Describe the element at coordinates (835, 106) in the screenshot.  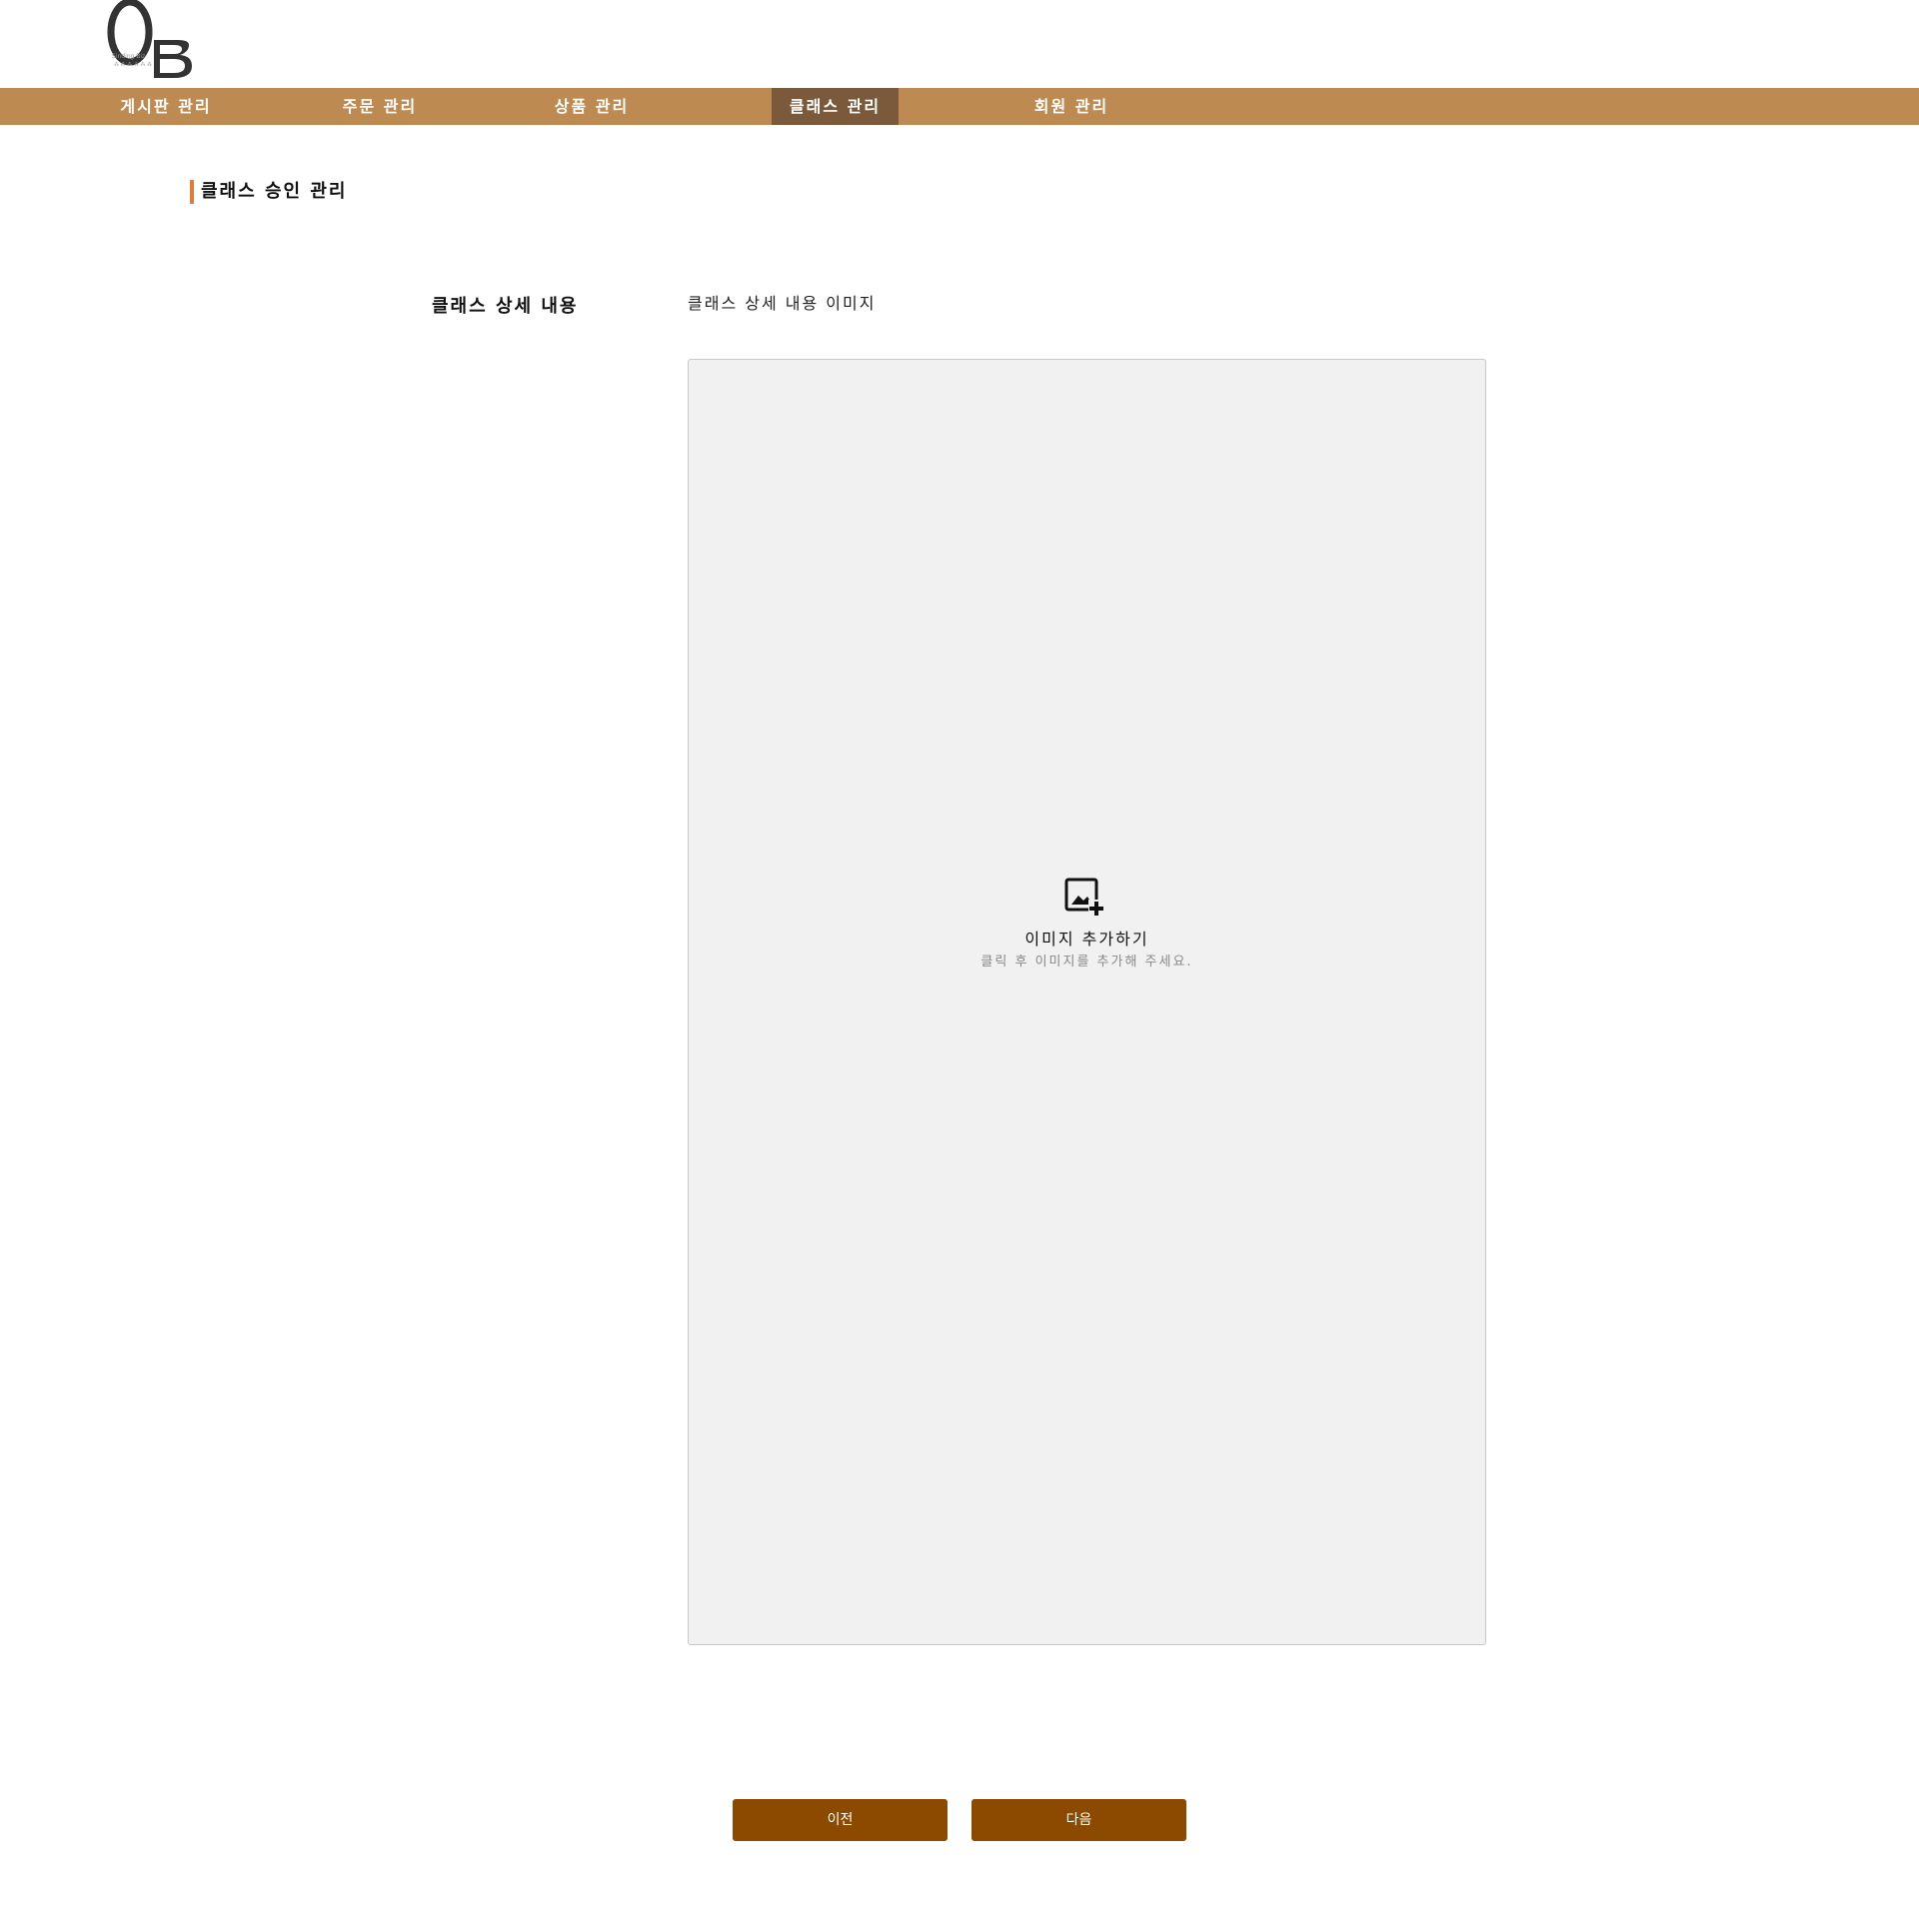
I see `nav-item-classes: 클래스 관리` at that location.